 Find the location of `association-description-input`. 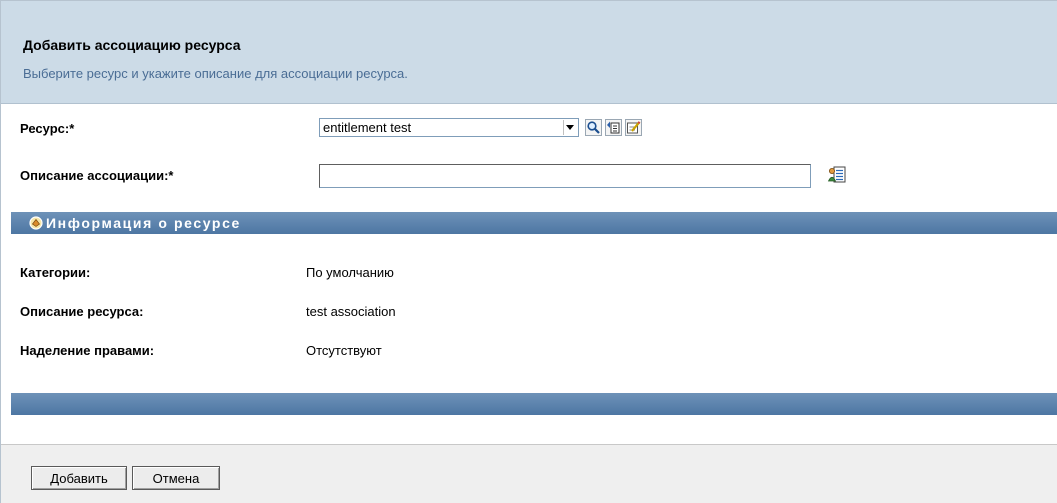

association-description-input is located at coordinates (565, 176).